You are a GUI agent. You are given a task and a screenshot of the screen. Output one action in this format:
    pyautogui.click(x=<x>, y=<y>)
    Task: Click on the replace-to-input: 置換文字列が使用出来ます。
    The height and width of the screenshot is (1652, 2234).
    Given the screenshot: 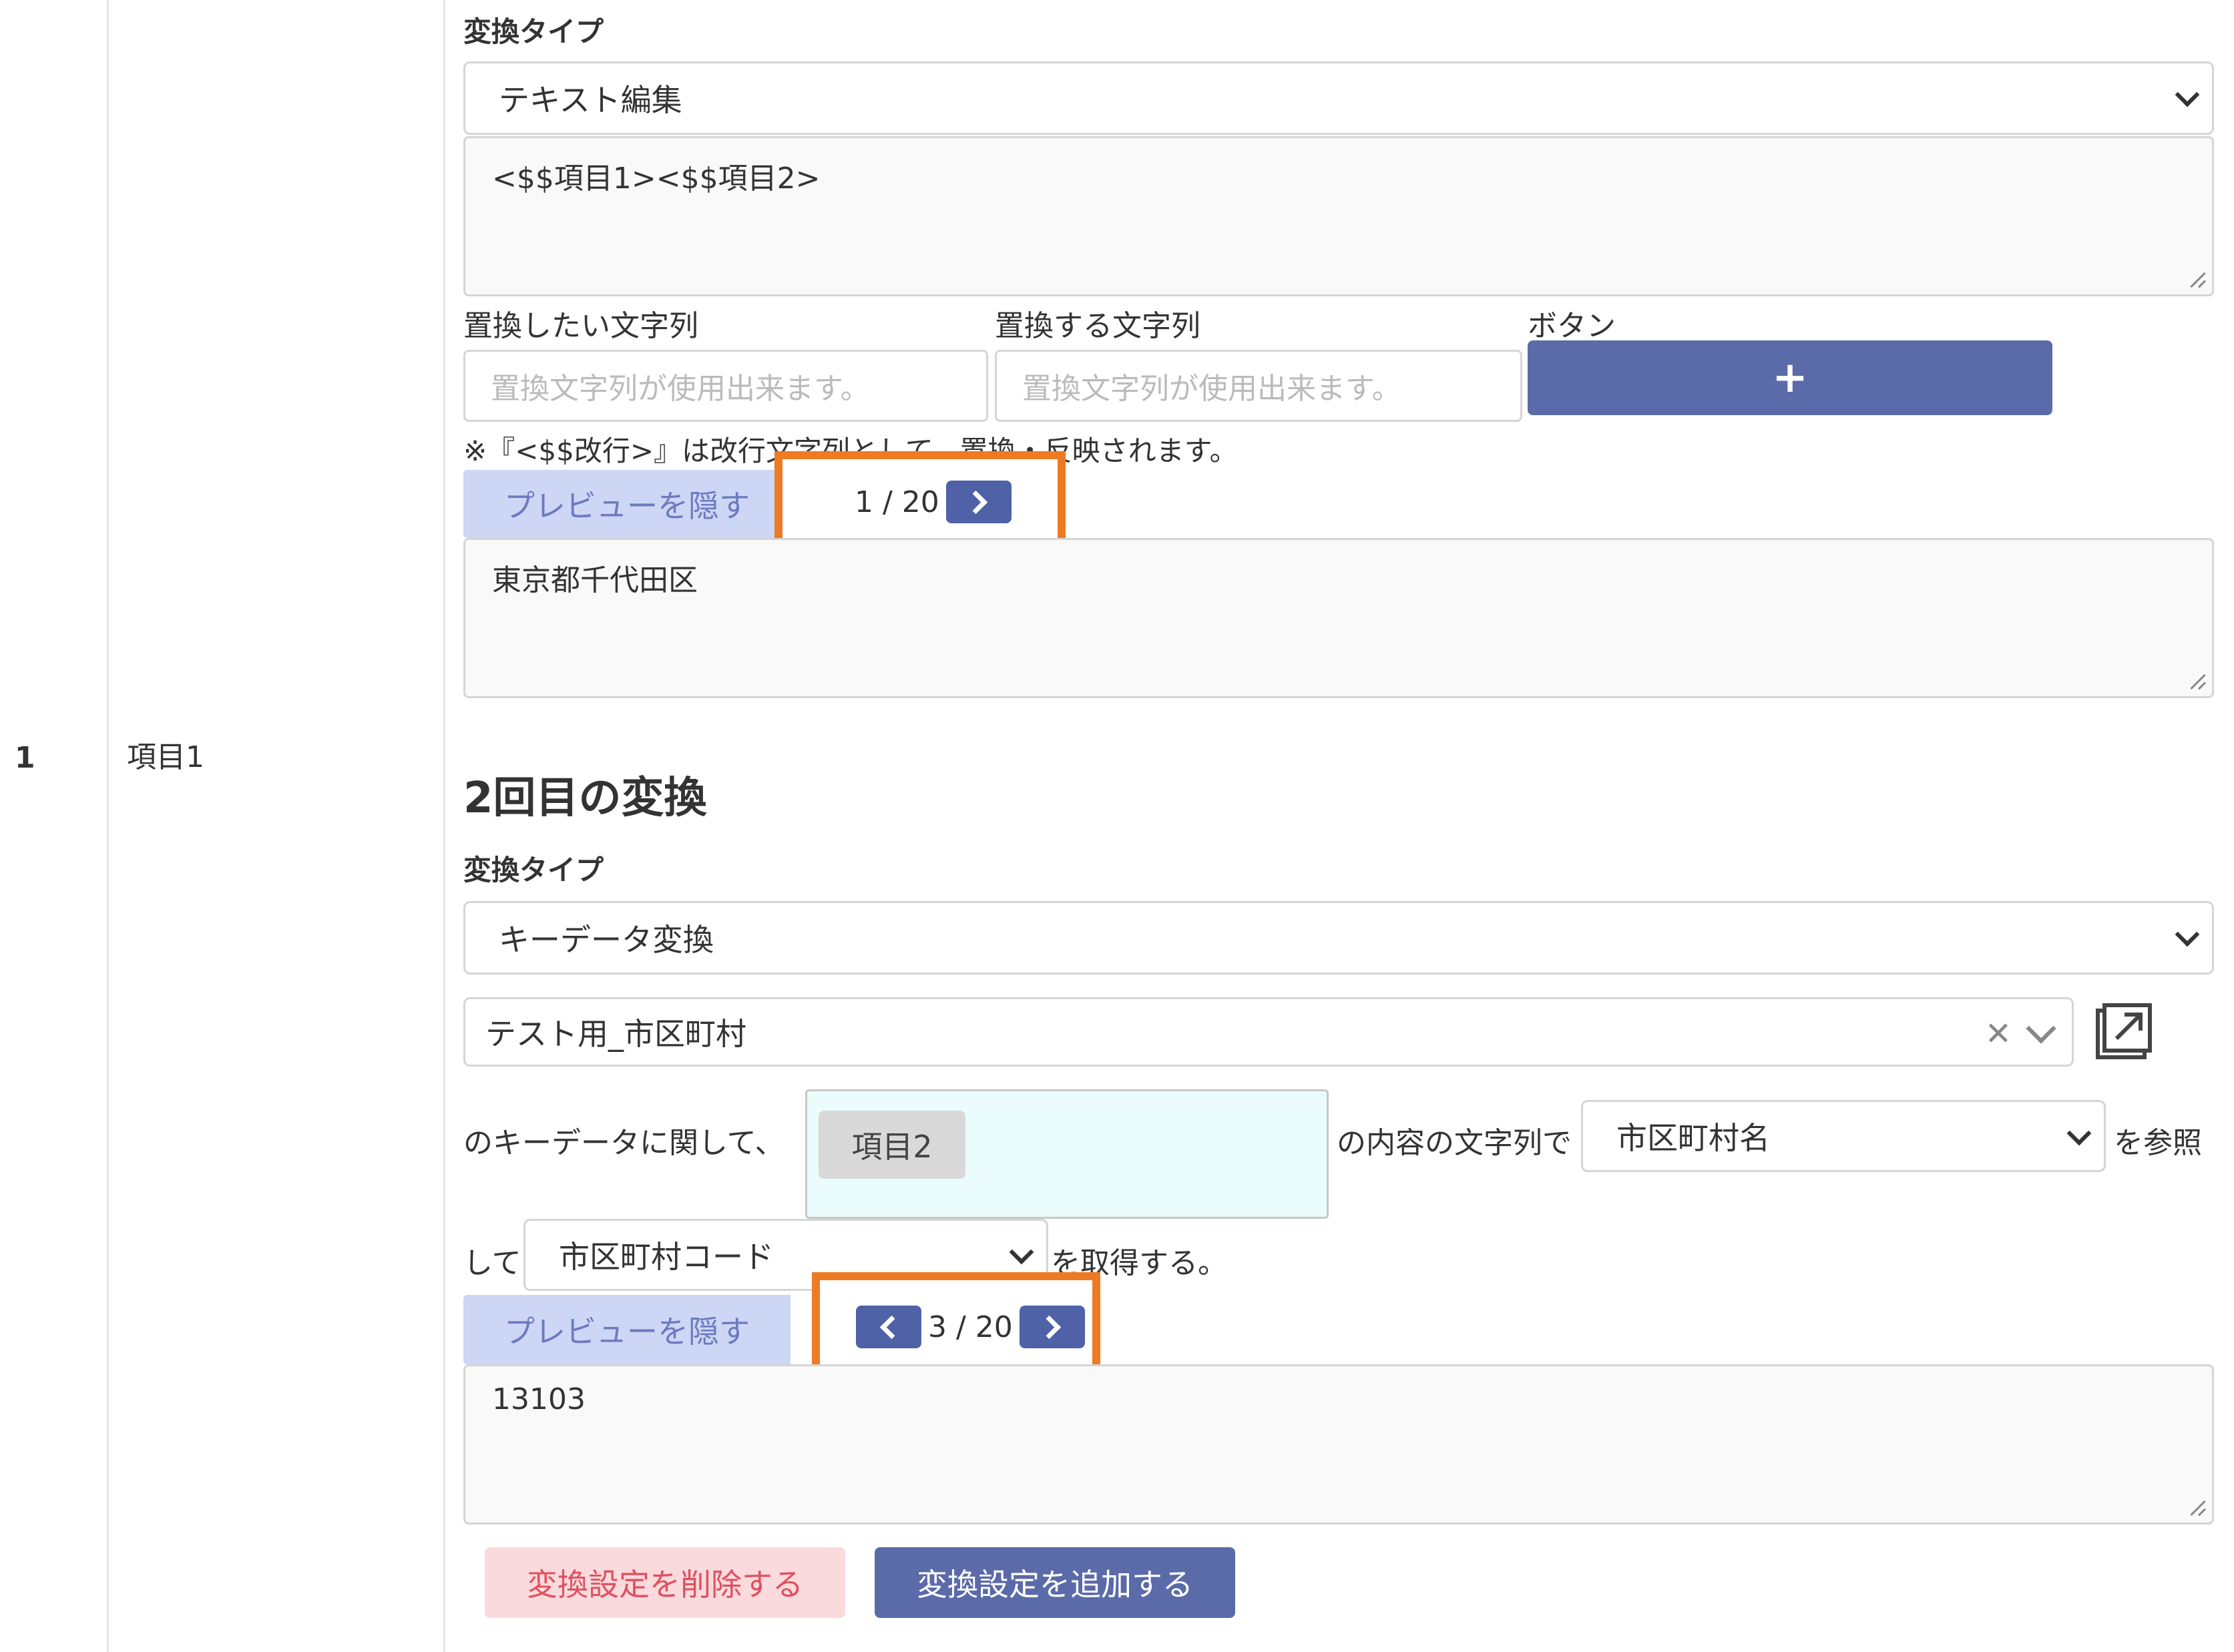 What is the action you would take?
    pyautogui.click(x=1258, y=386)
    